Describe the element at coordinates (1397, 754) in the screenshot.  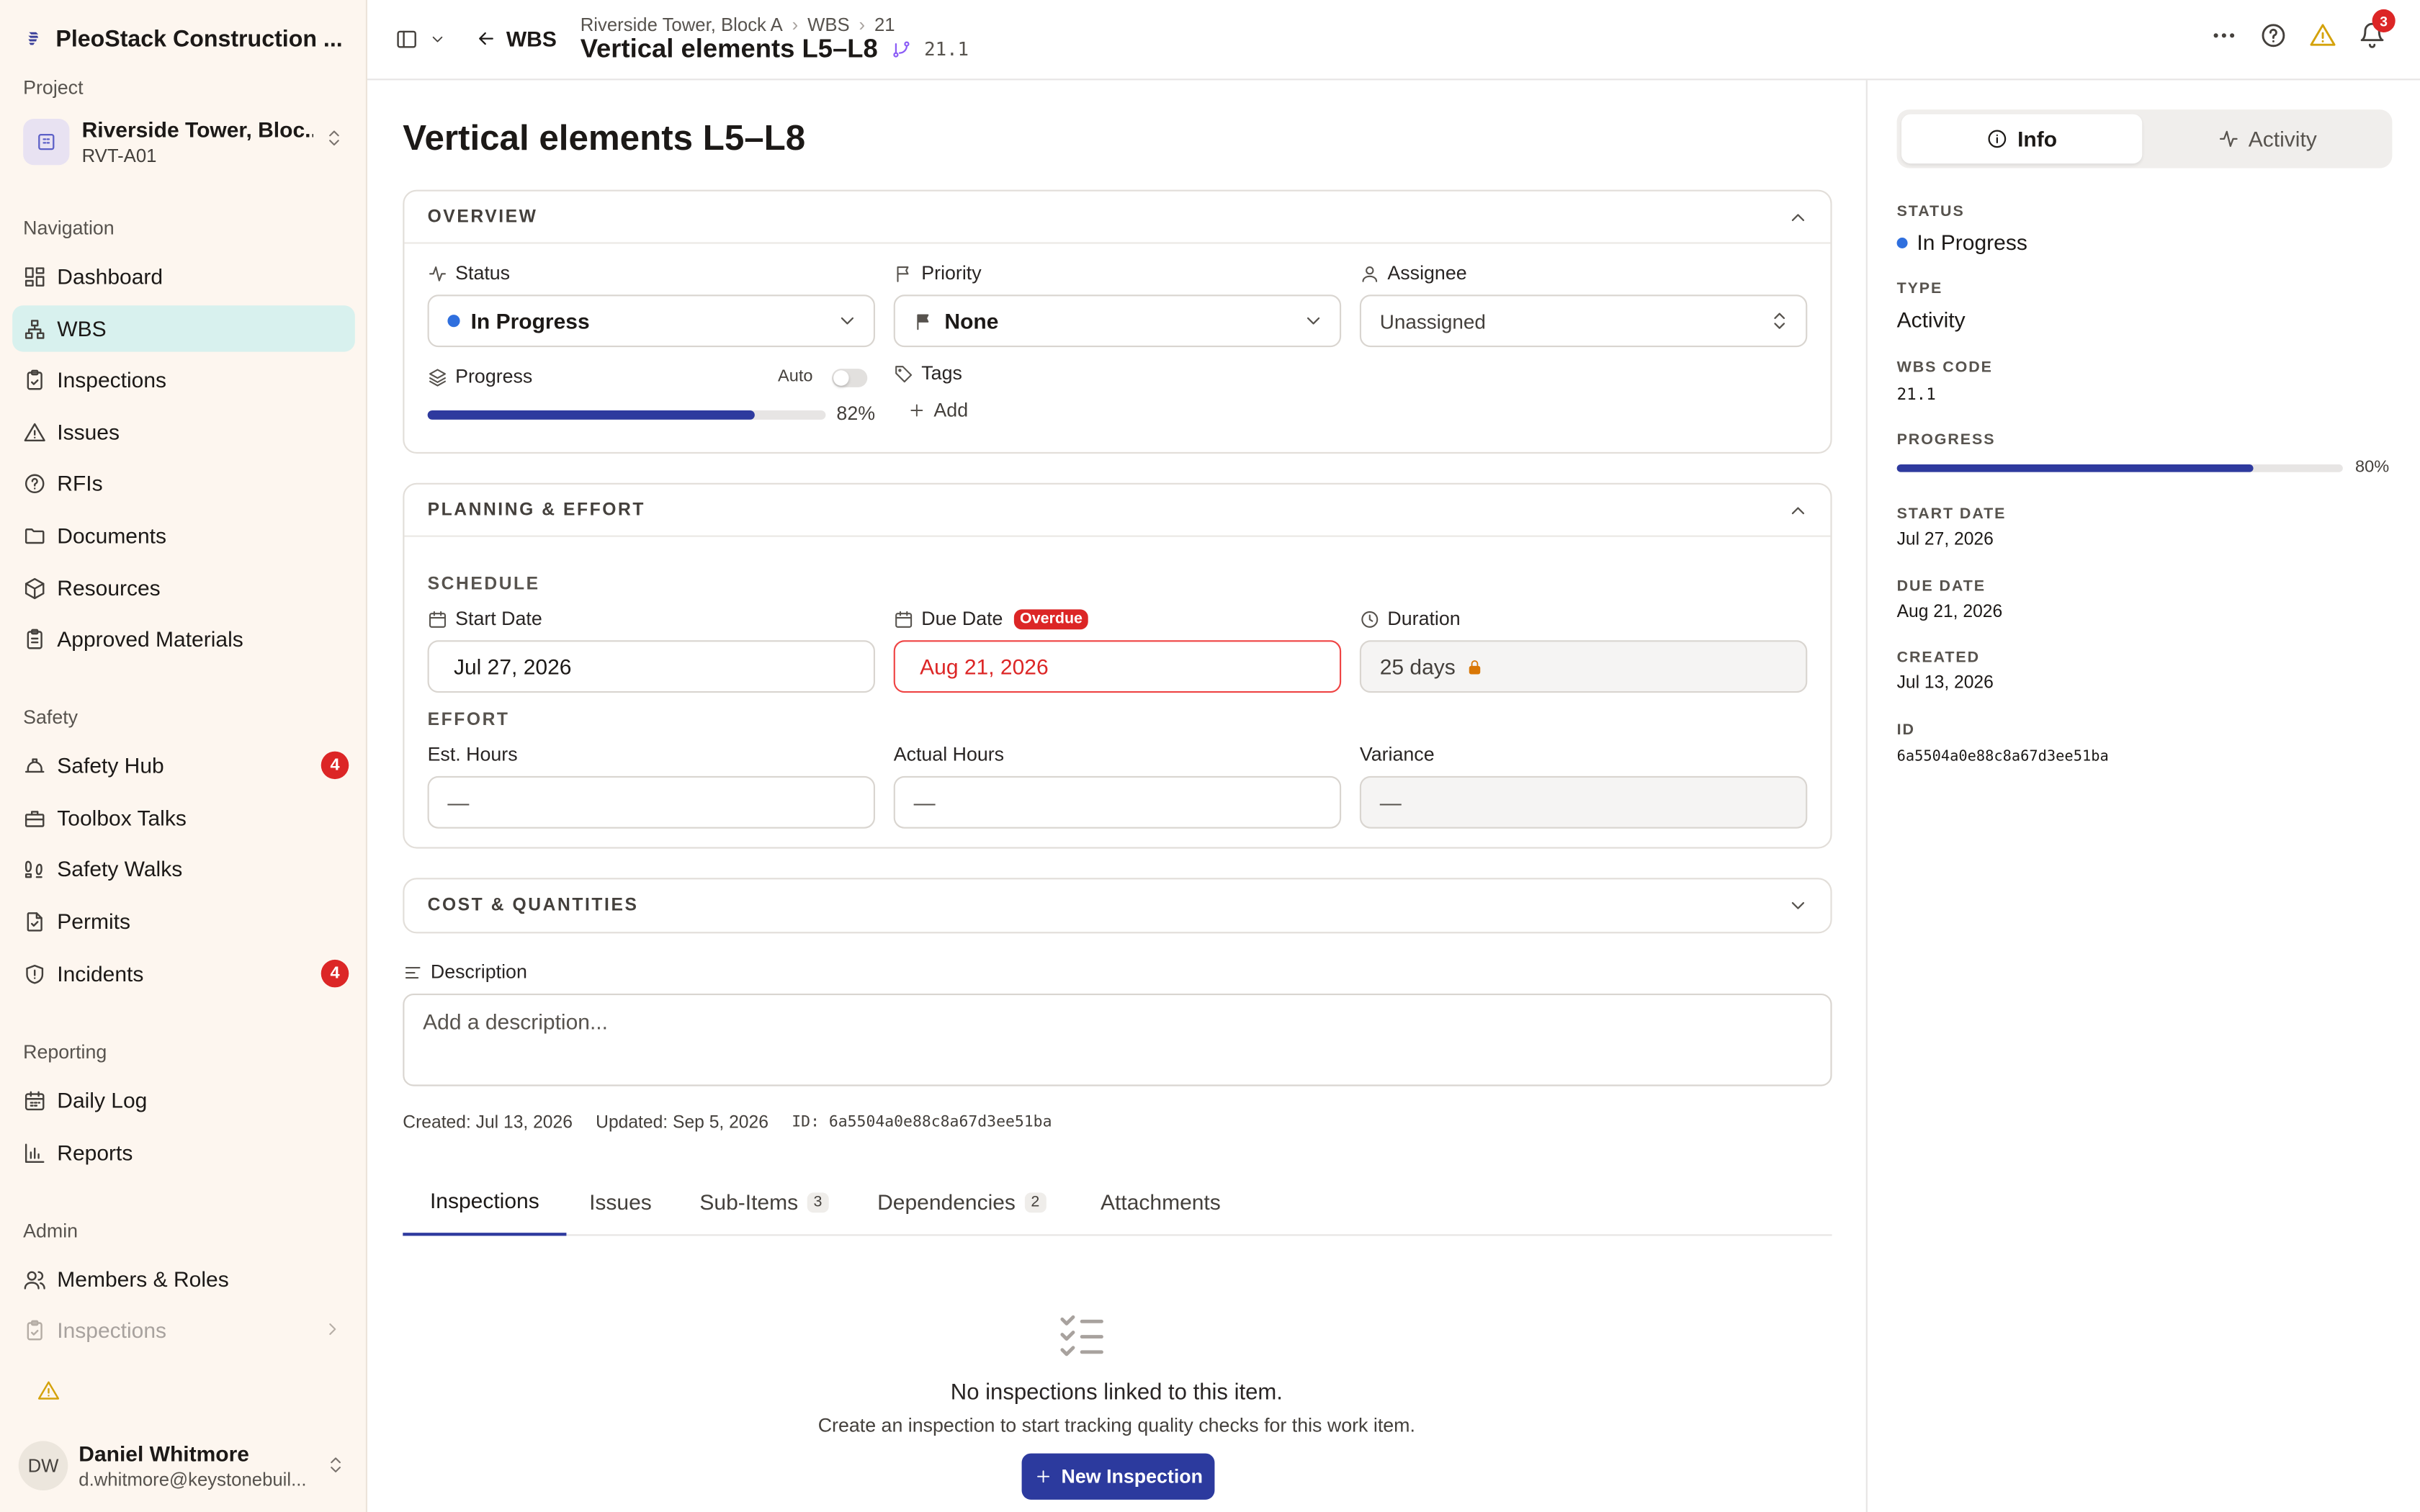
I see `variance-label: Variance` at that location.